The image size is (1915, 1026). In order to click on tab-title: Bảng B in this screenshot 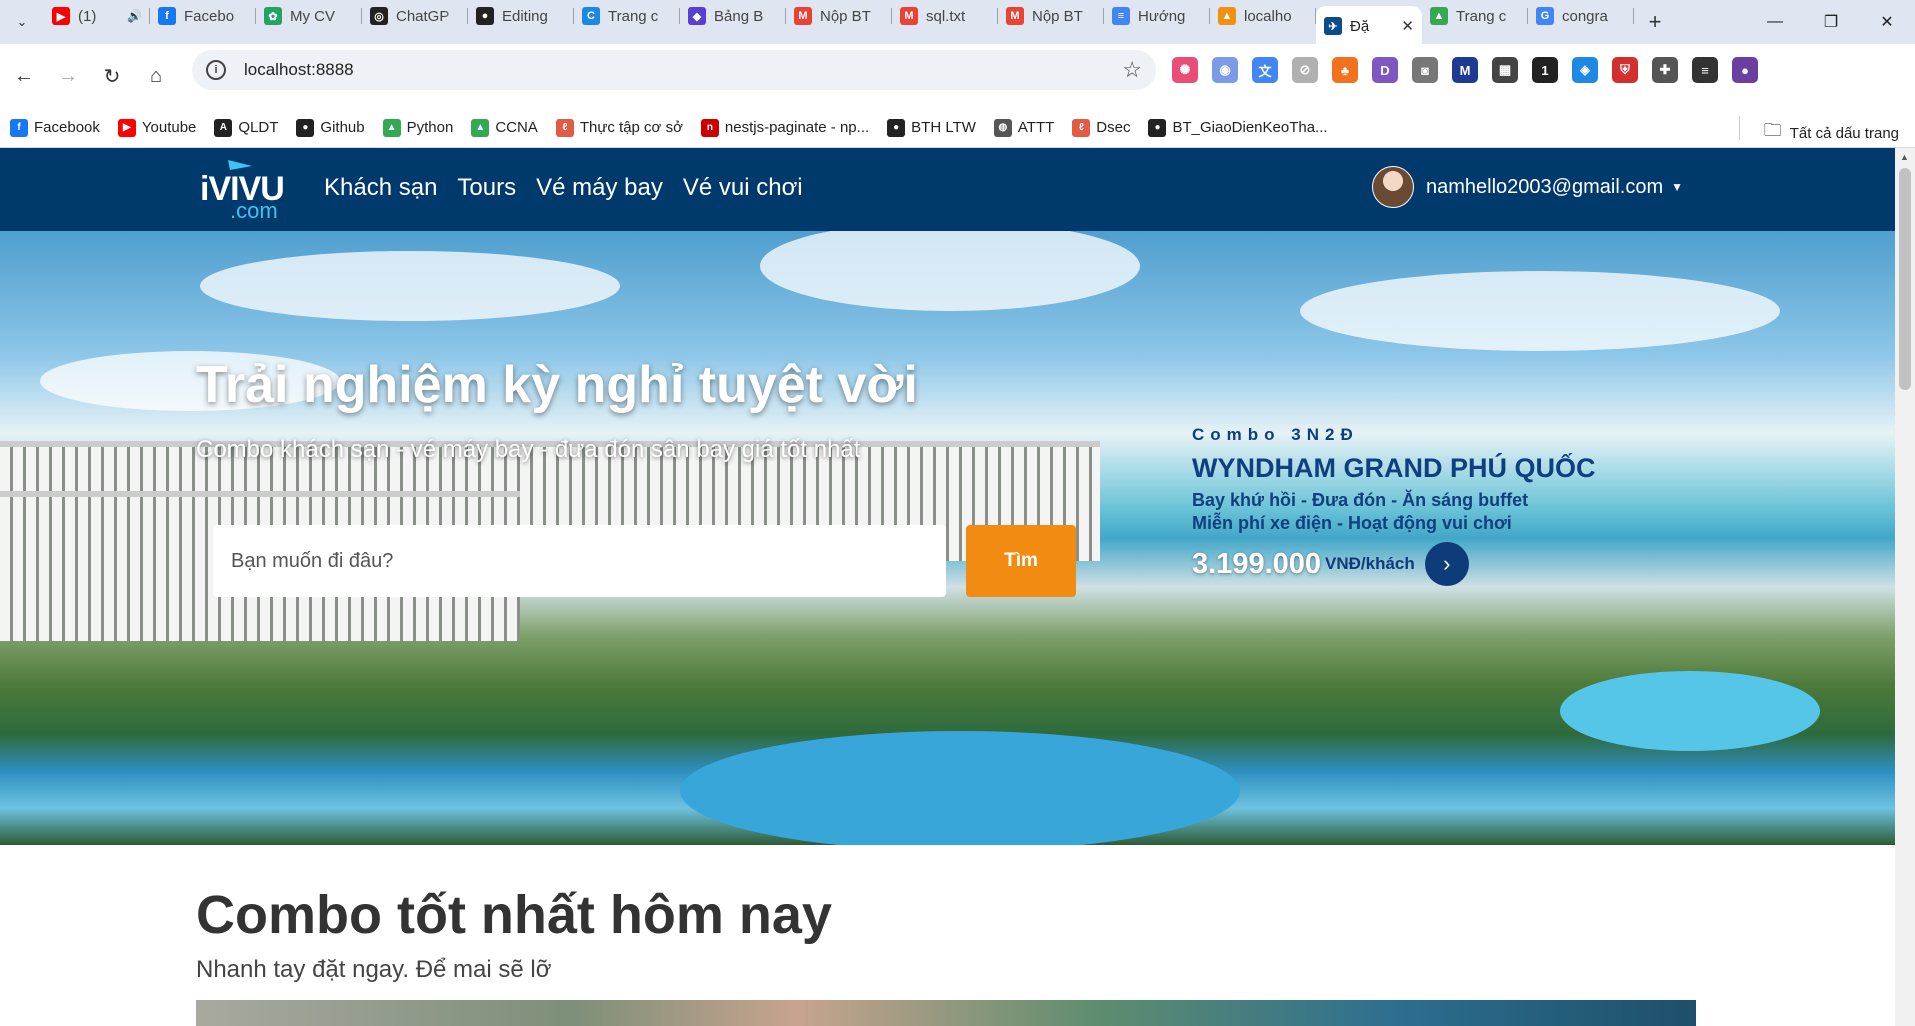, I will do `click(739, 16)`.